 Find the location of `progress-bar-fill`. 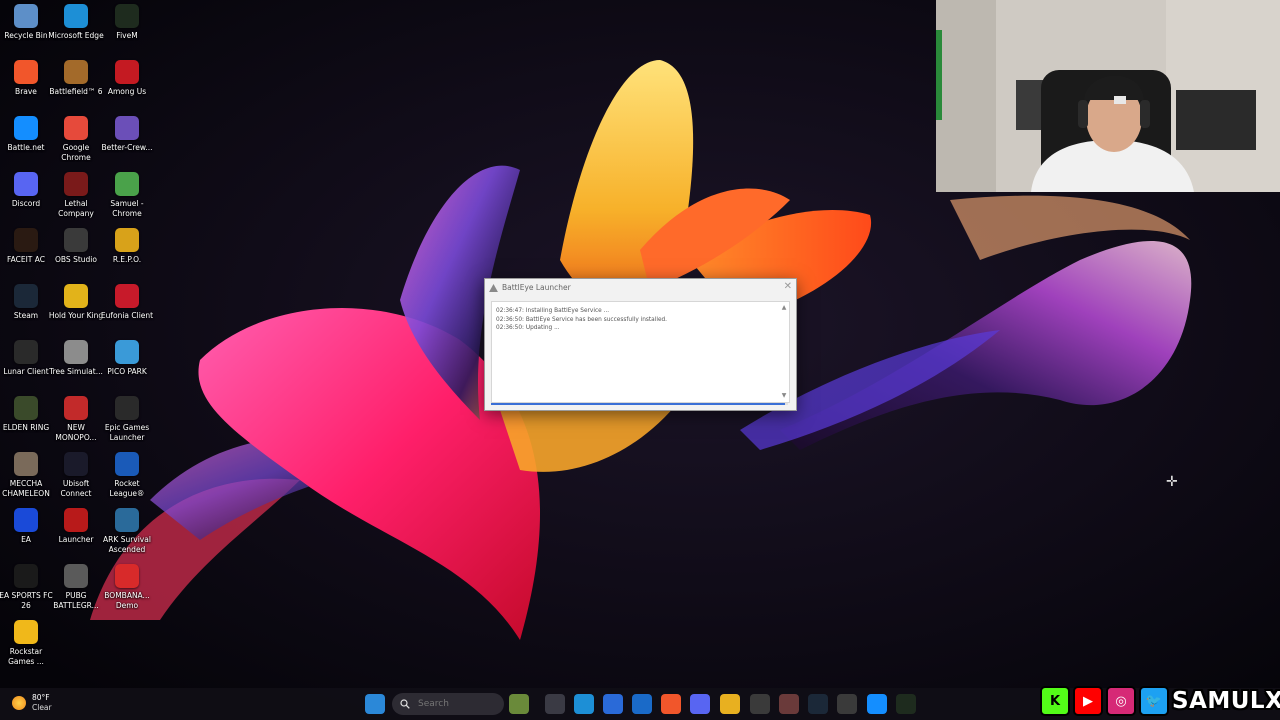

progress-bar-fill is located at coordinates (638, 404).